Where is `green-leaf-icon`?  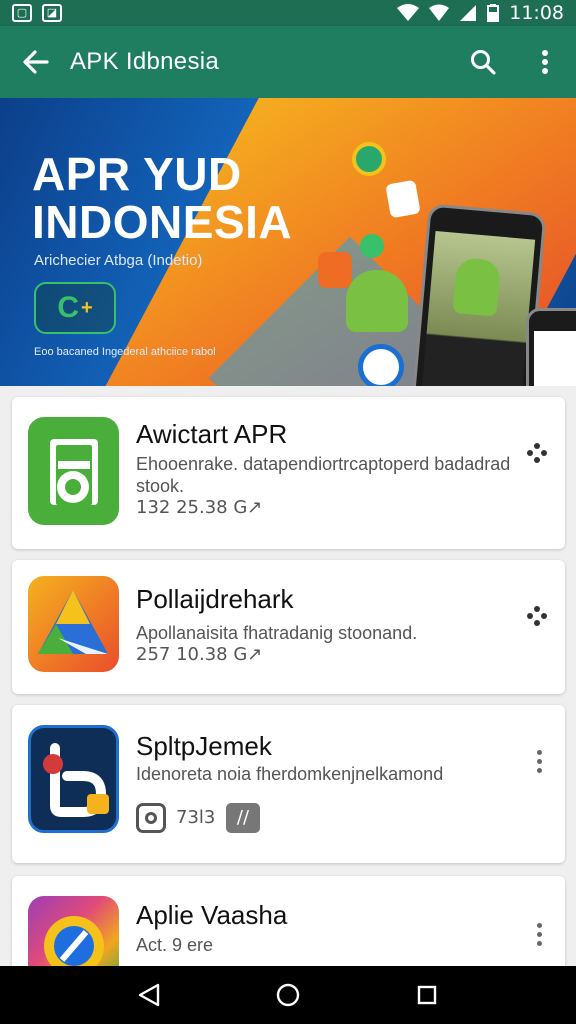 green-leaf-icon is located at coordinates (372, 246).